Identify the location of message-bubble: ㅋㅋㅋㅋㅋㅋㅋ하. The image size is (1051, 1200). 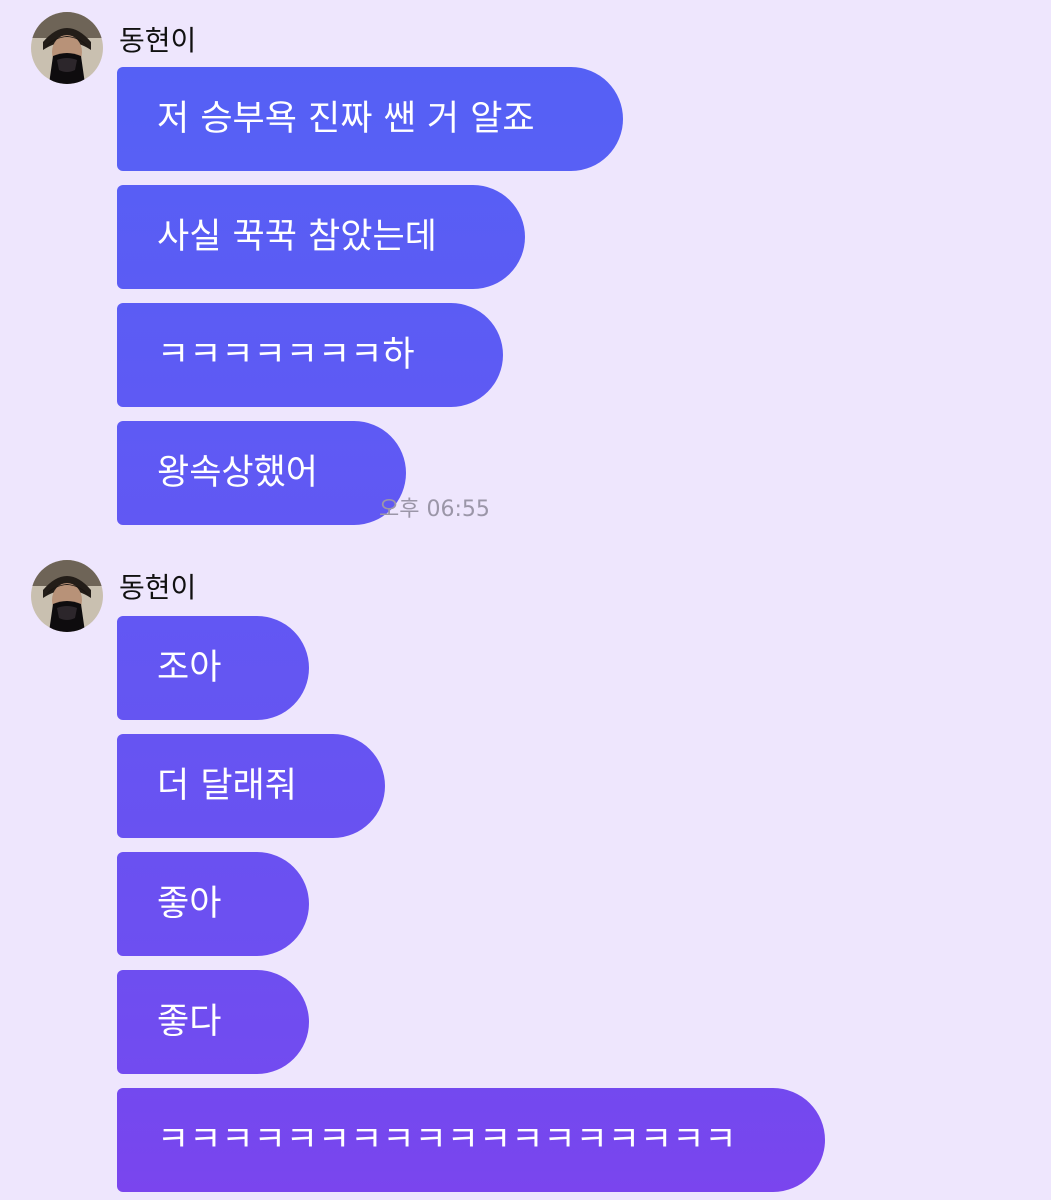
(310, 355).